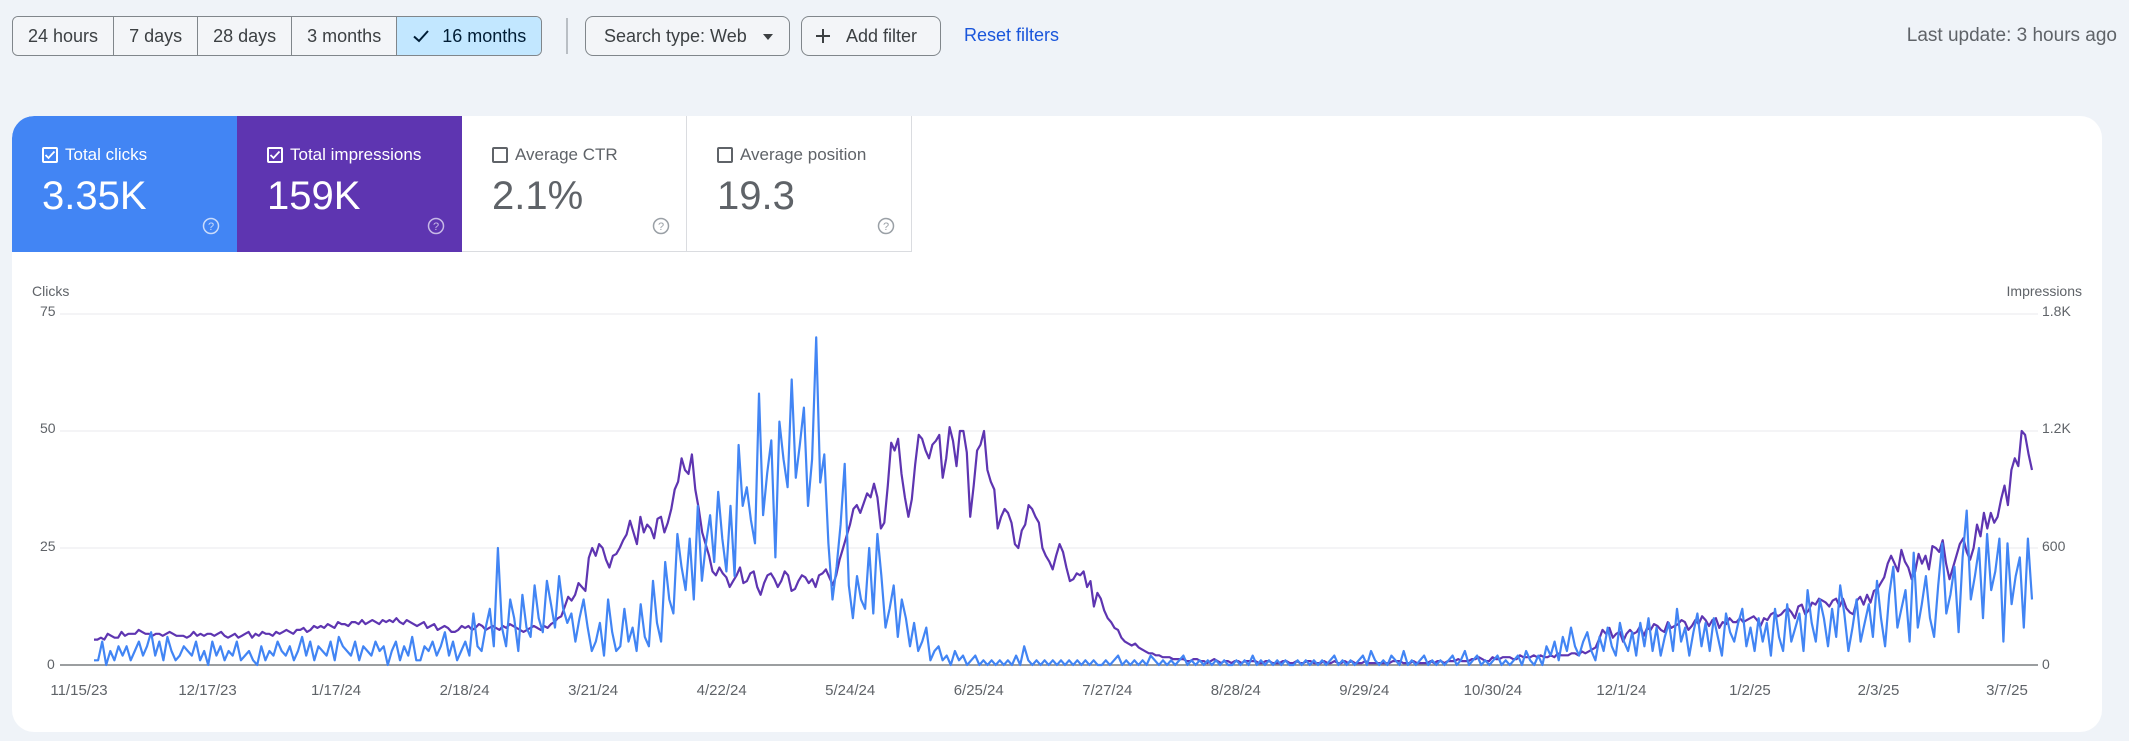 This screenshot has height=741, width=2129. Describe the element at coordinates (803, 154) in the screenshot. I see `metric-label: Average position` at that location.